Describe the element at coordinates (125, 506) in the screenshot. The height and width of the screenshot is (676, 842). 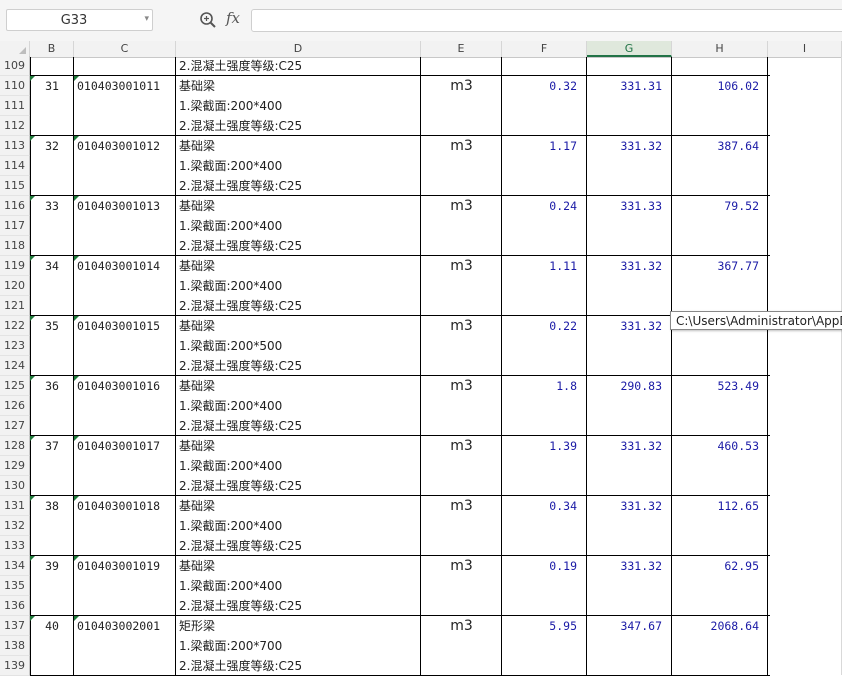
I see `cell-item-code: 010403001018` at that location.